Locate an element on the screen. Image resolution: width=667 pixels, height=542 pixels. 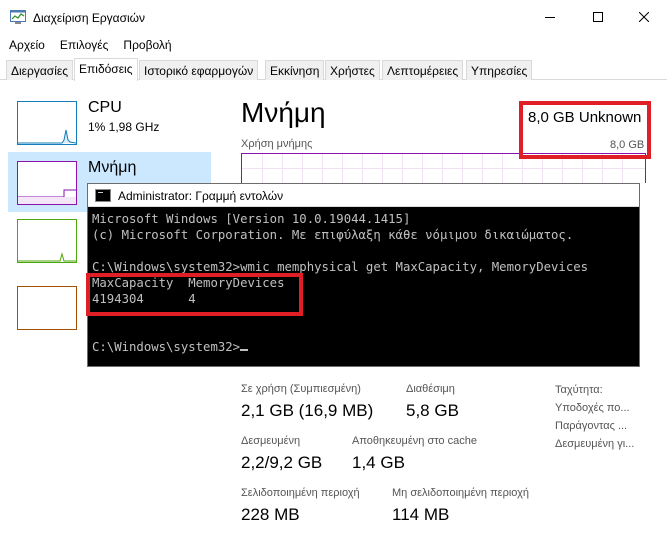
tab-users: Χρήστες is located at coordinates (352, 70).